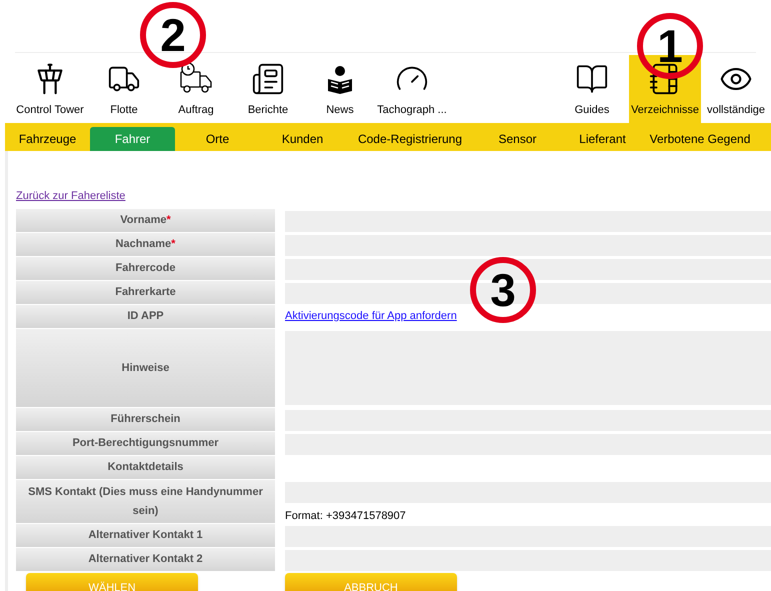 This screenshot has width=771, height=591. I want to click on tab: Sensor, so click(517, 139).